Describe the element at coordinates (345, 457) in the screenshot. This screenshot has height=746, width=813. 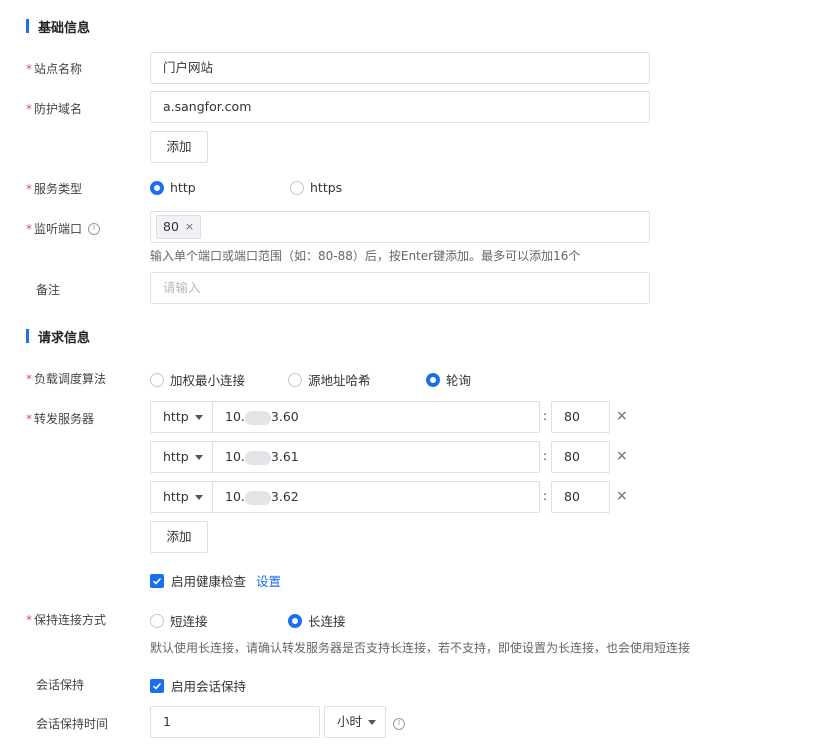
I see `server-address-input: http 10. 3.61` at that location.